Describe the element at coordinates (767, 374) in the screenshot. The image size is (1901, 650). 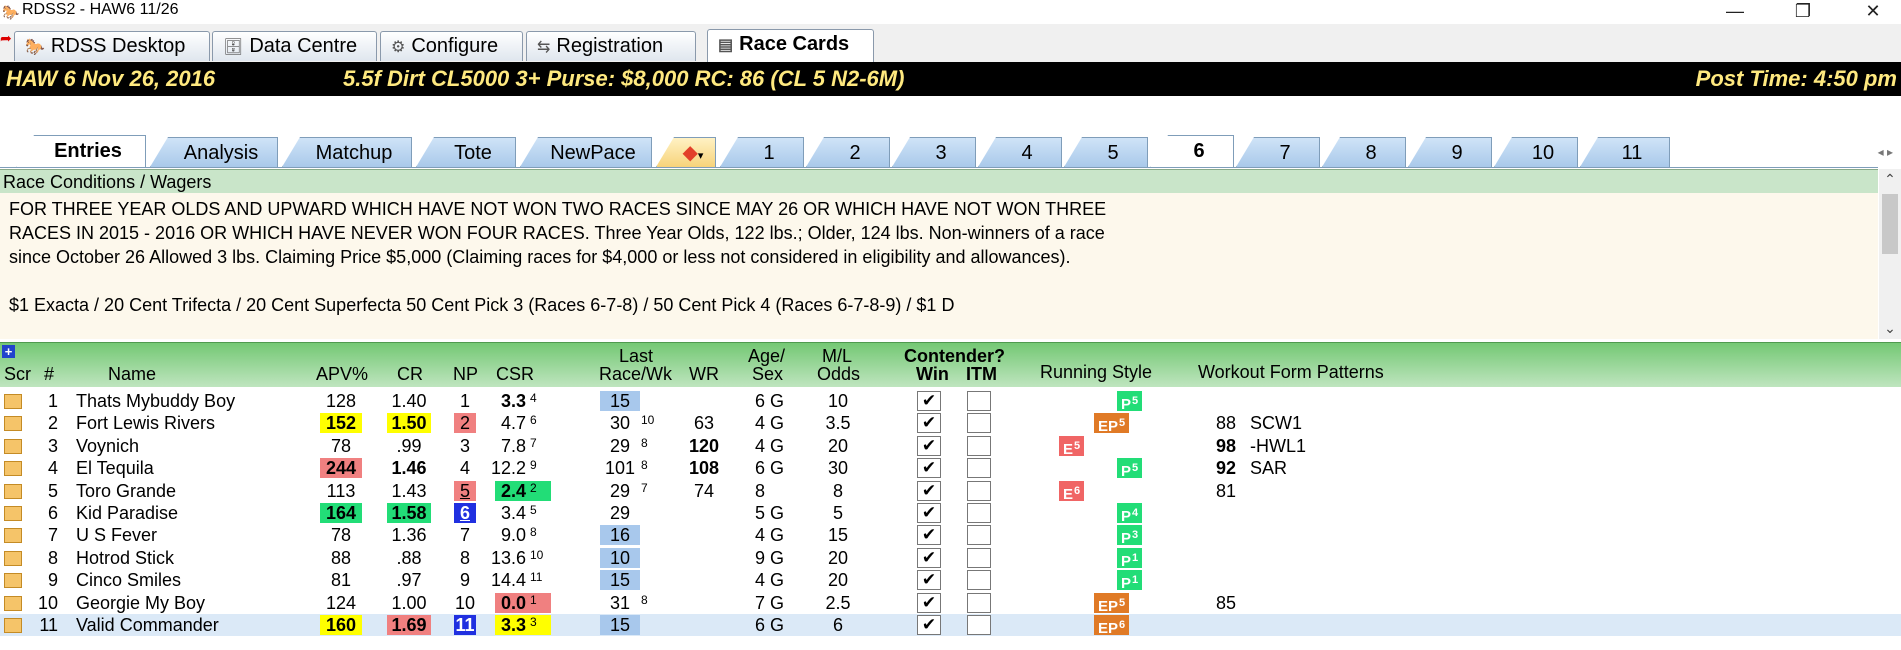
I see `col-age-2: Sex` at that location.